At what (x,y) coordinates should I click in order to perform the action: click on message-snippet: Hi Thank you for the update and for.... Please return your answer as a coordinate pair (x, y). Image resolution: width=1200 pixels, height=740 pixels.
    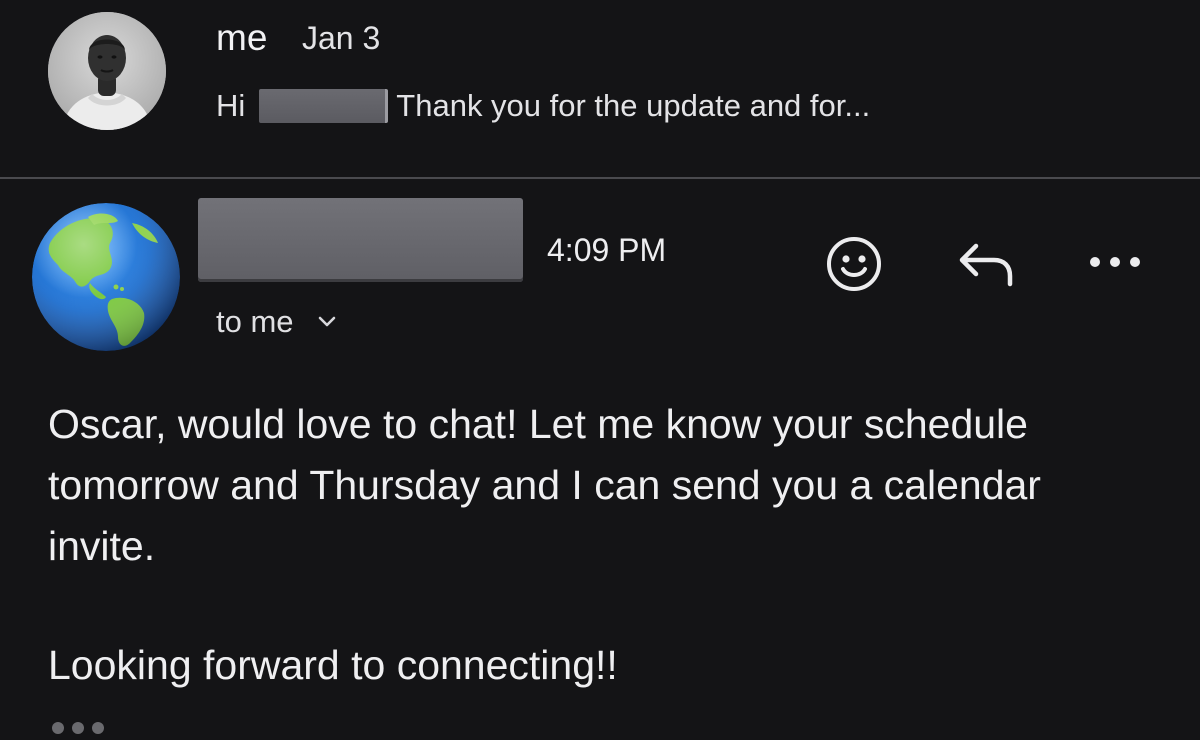
    Looking at the image, I should click on (543, 106).